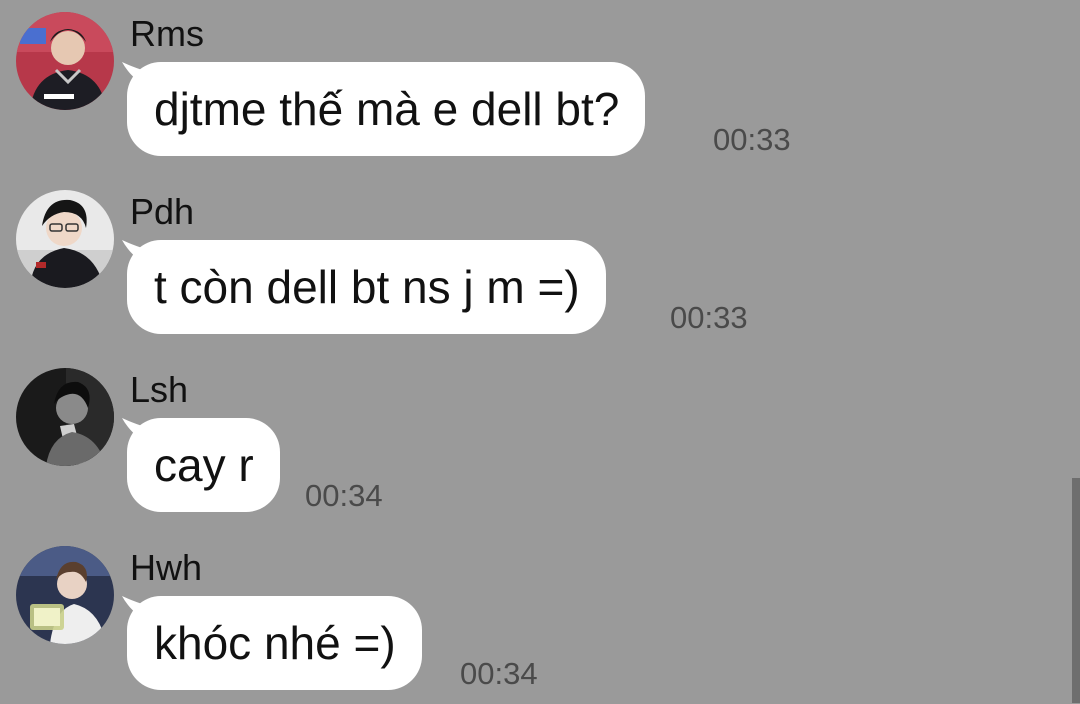  What do you see at coordinates (386, 109) in the screenshot?
I see `message-text: djtme thế mà e dell bt?` at bounding box center [386, 109].